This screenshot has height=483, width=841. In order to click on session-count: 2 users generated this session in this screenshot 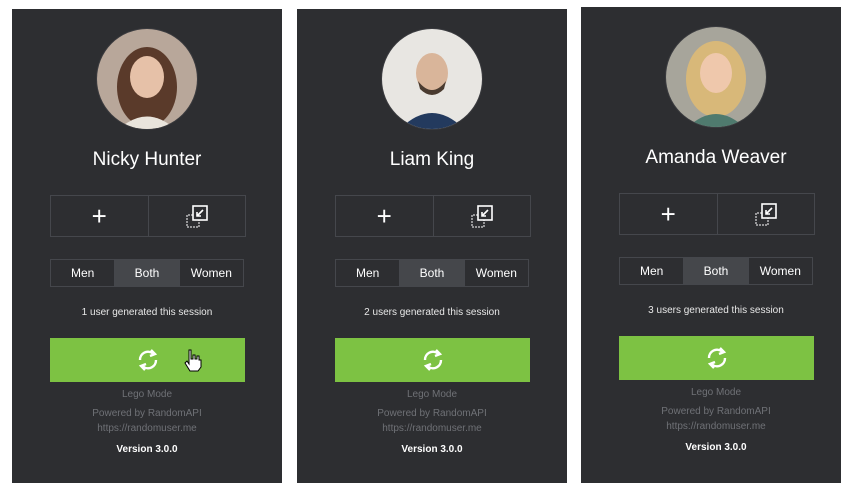, I will do `click(432, 312)`.